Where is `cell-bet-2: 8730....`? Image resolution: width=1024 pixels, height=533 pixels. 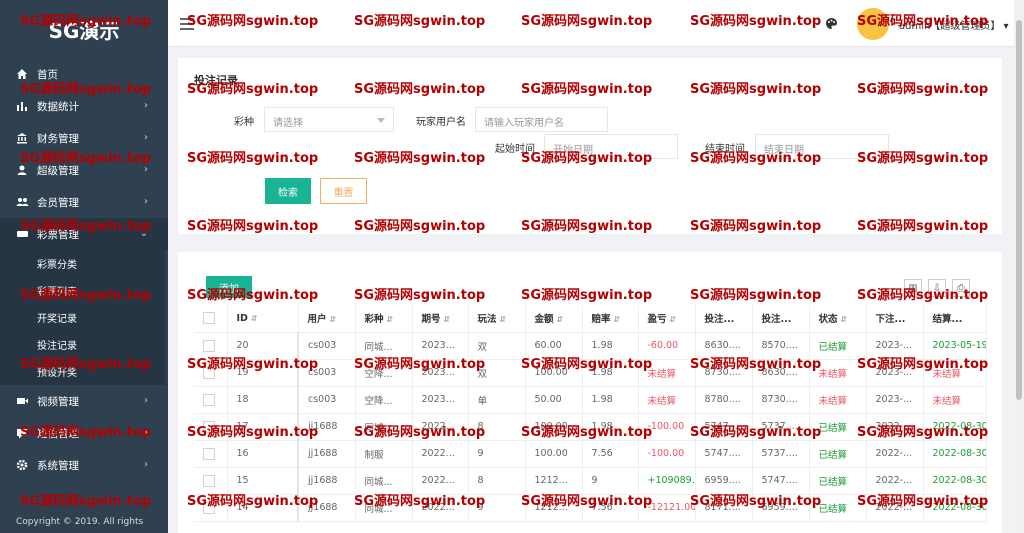 cell-bet-2: 8730.... is located at coordinates (781, 400).